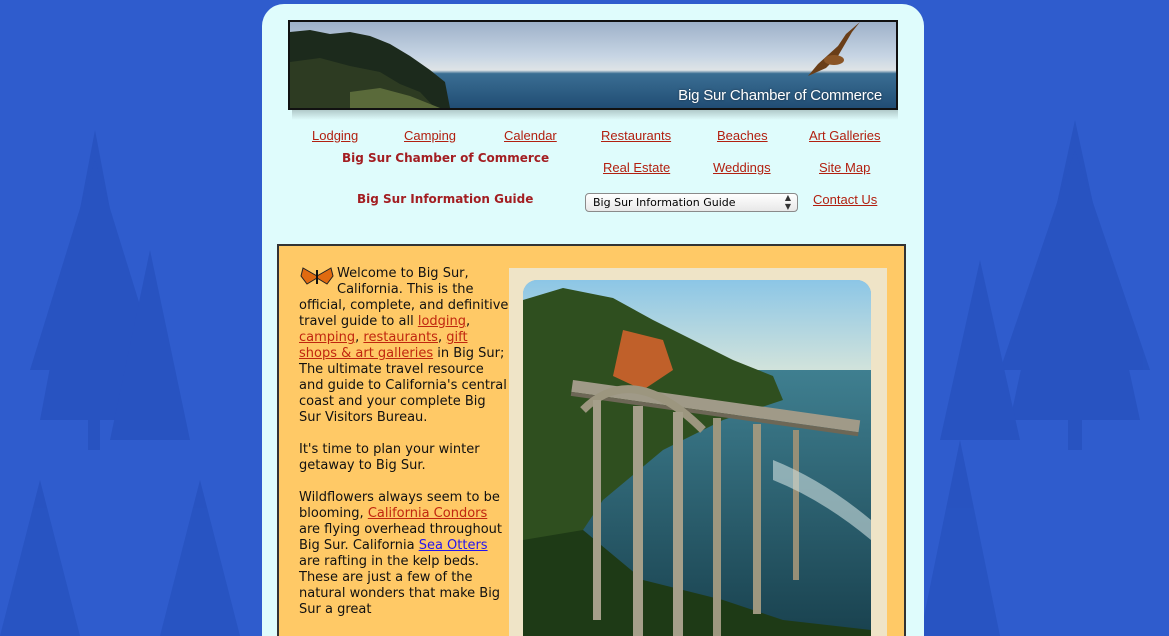 The width and height of the screenshot is (1169, 636). Describe the element at coordinates (742, 135) in the screenshot. I see `nav-link-beaches: Beaches` at that location.